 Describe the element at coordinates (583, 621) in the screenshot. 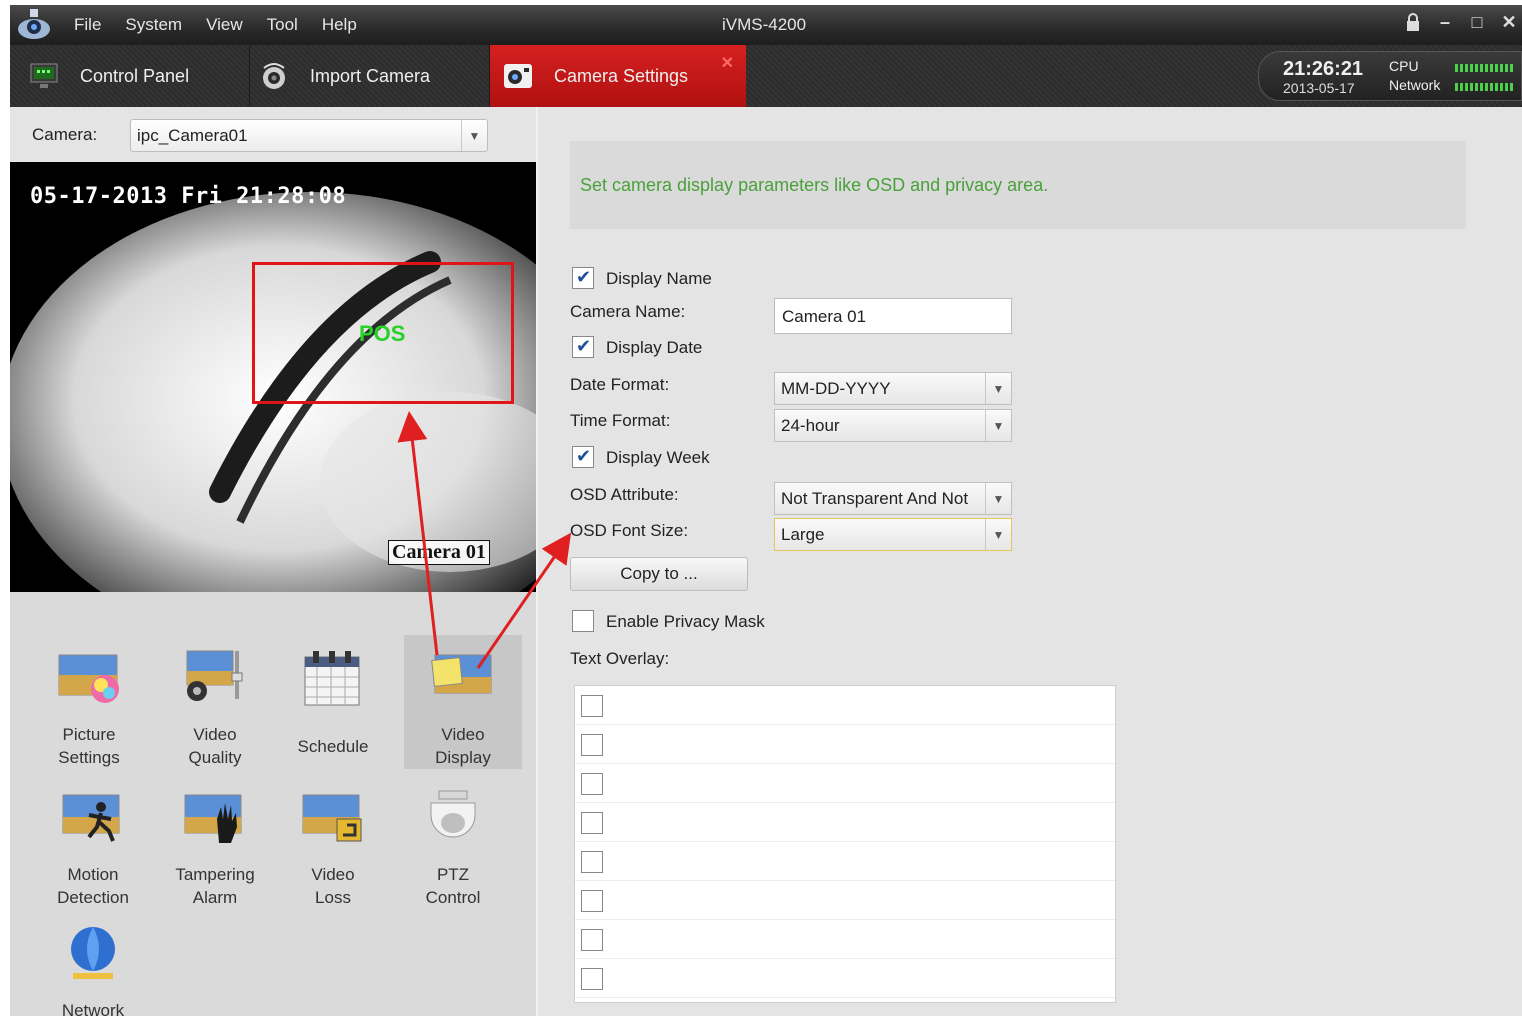

I see `privacy-mask-checkbox` at that location.